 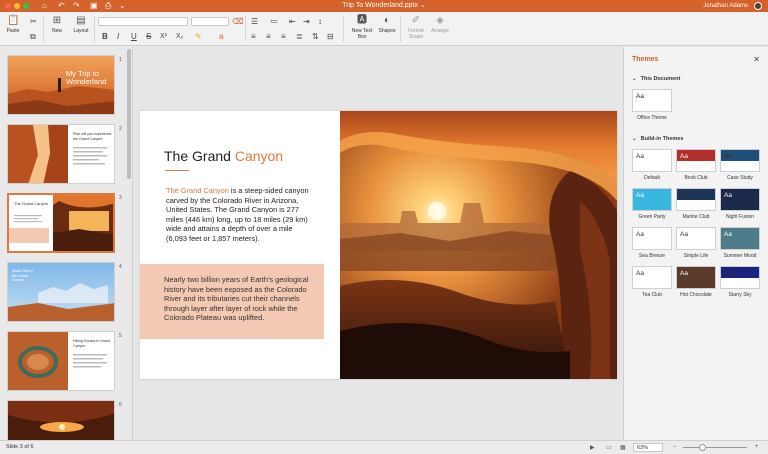 What do you see at coordinates (440, 24) in the screenshot?
I see `arrange-button: ◈ Arrange` at bounding box center [440, 24].